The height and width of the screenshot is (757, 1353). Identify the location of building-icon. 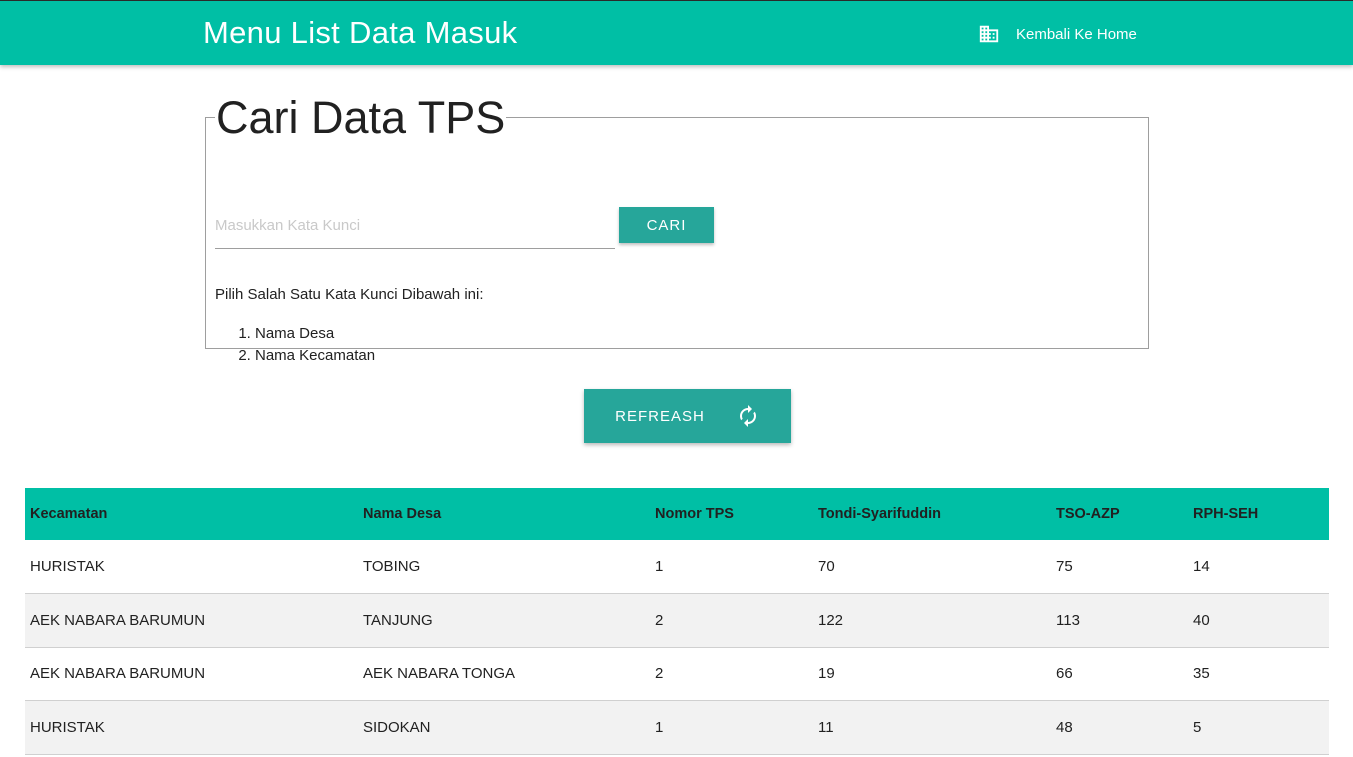
(989, 34).